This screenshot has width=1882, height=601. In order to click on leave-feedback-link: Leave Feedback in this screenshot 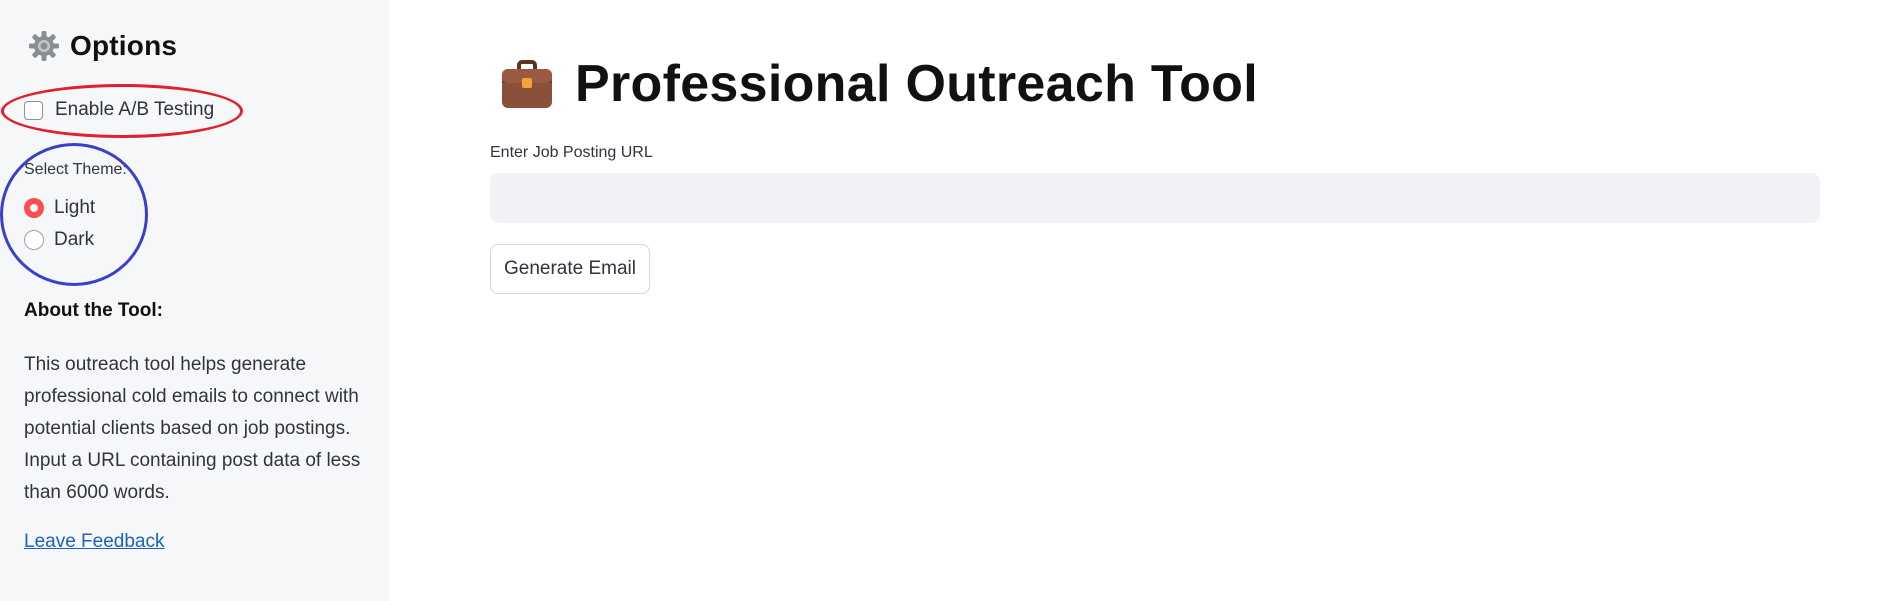, I will do `click(94, 542)`.